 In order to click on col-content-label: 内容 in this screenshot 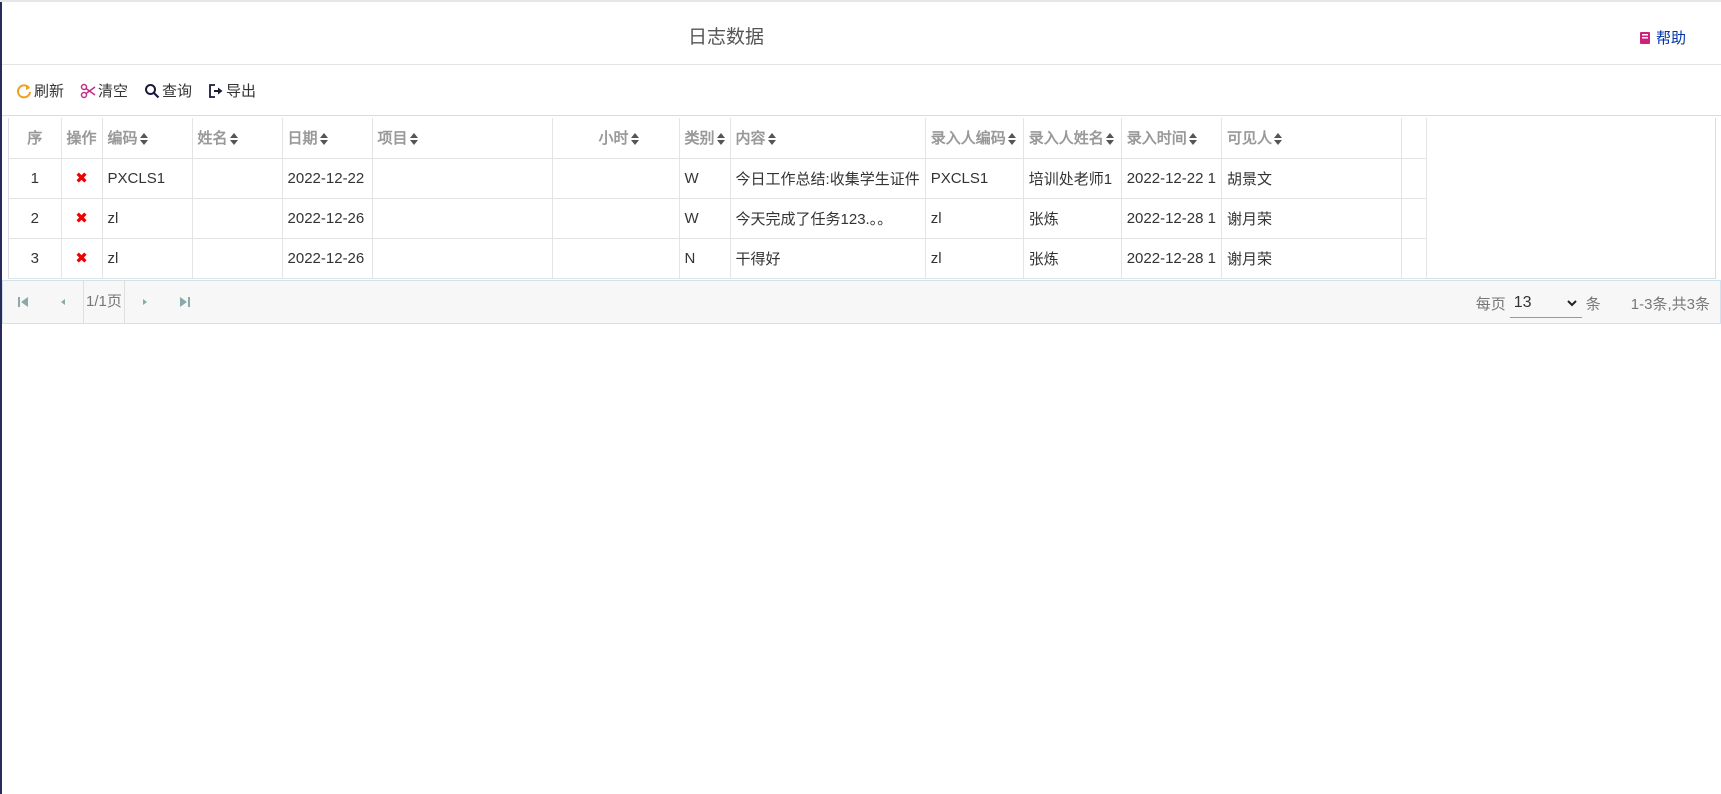, I will do `click(750, 139)`.